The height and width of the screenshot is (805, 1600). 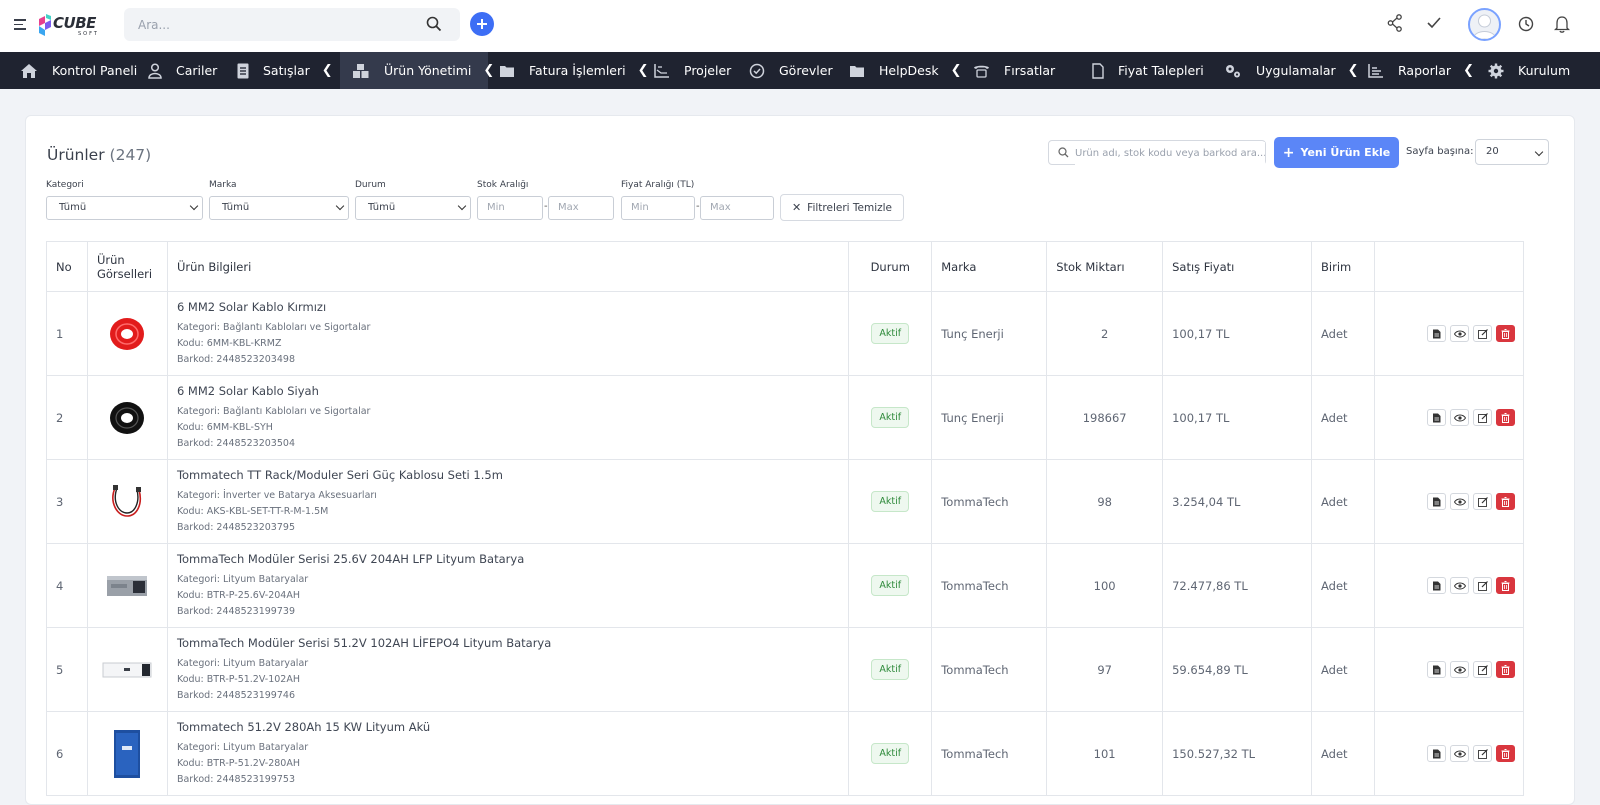 I want to click on clear-filters-button: ✕ Filtreleri Temizle, so click(x=842, y=207).